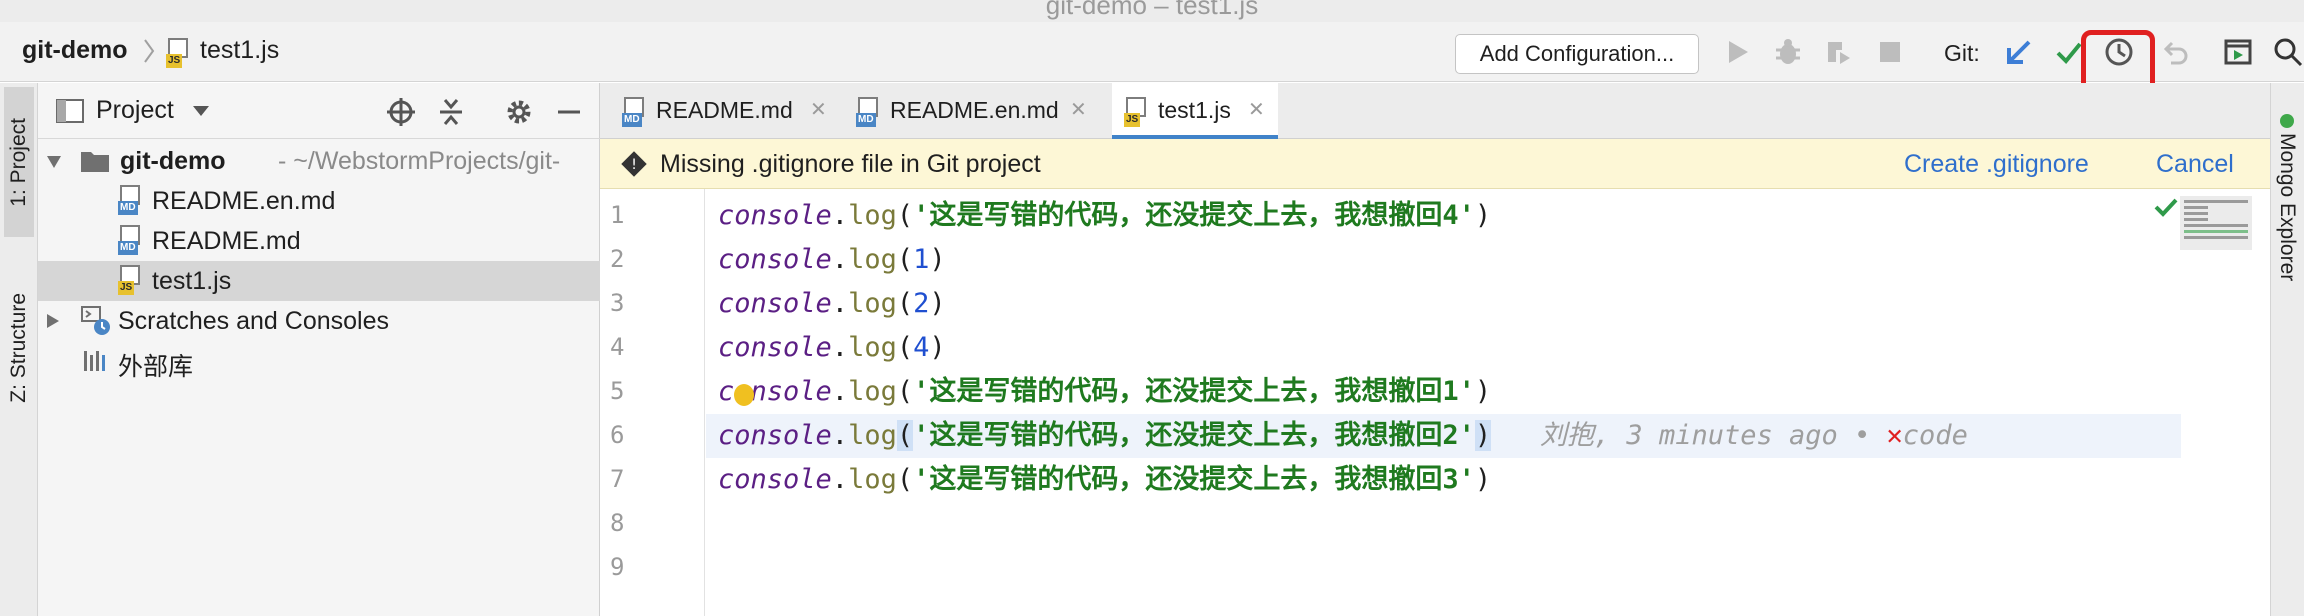 The image size is (2304, 616). What do you see at coordinates (401, 112) in the screenshot?
I see `locate-icon` at bounding box center [401, 112].